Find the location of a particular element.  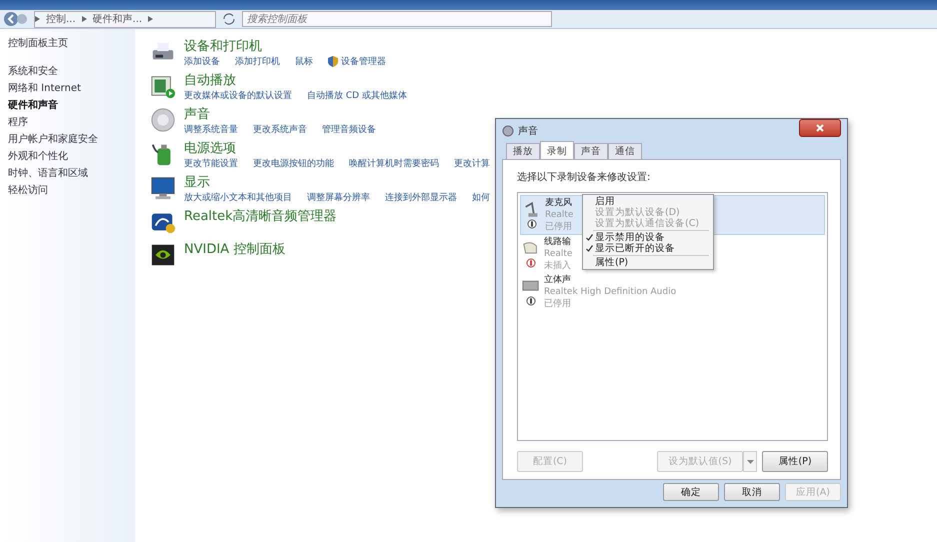

sidebar-item: 硬件和声音 is located at coordinates (71, 105).